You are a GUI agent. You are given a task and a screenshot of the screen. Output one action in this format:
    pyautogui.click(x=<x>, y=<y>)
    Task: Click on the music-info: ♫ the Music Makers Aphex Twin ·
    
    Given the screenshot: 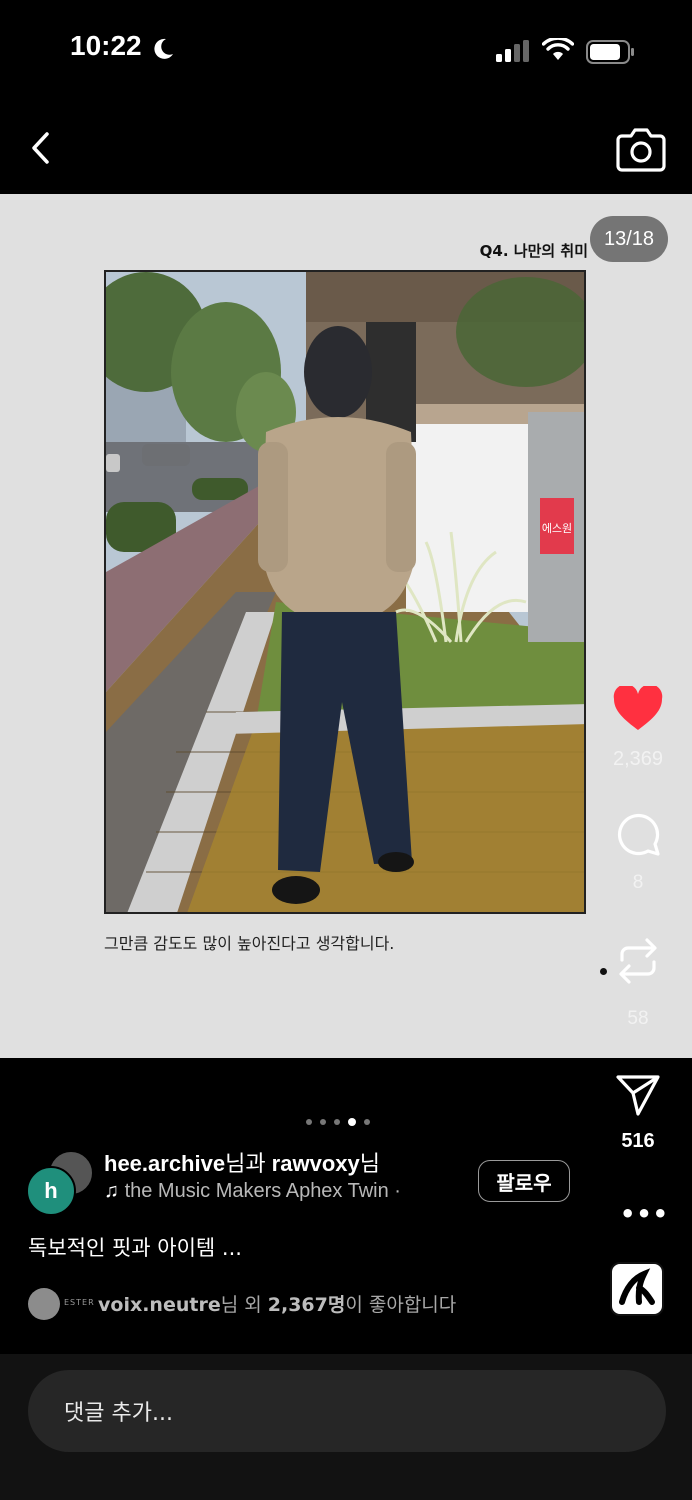 What is the action you would take?
    pyautogui.click(x=280, y=1191)
    